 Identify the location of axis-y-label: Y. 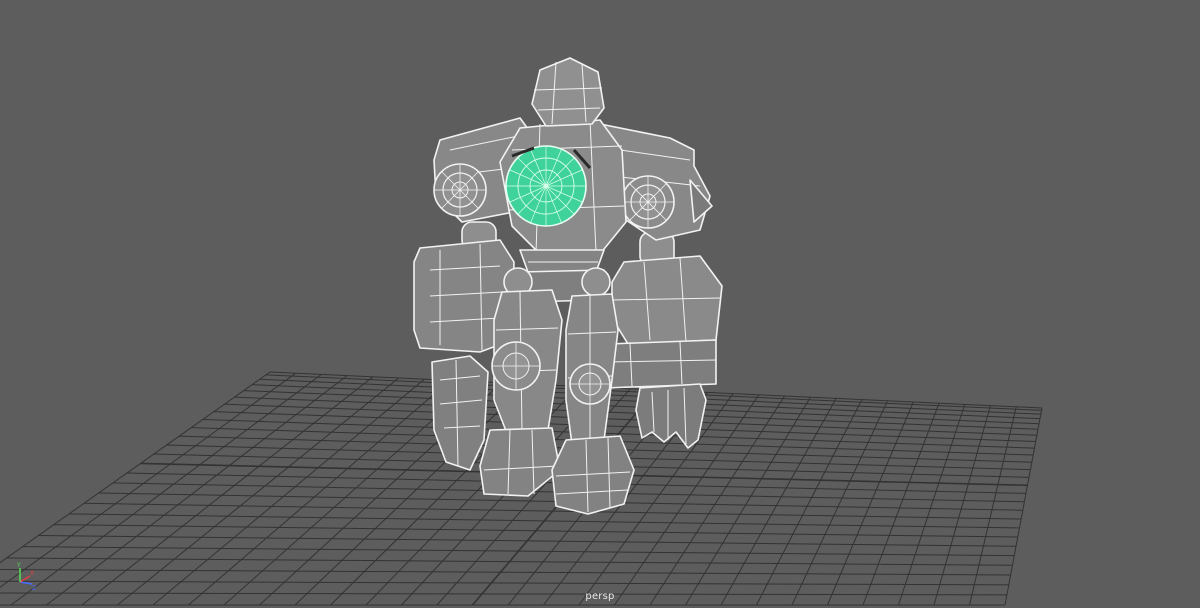
(18, 565).